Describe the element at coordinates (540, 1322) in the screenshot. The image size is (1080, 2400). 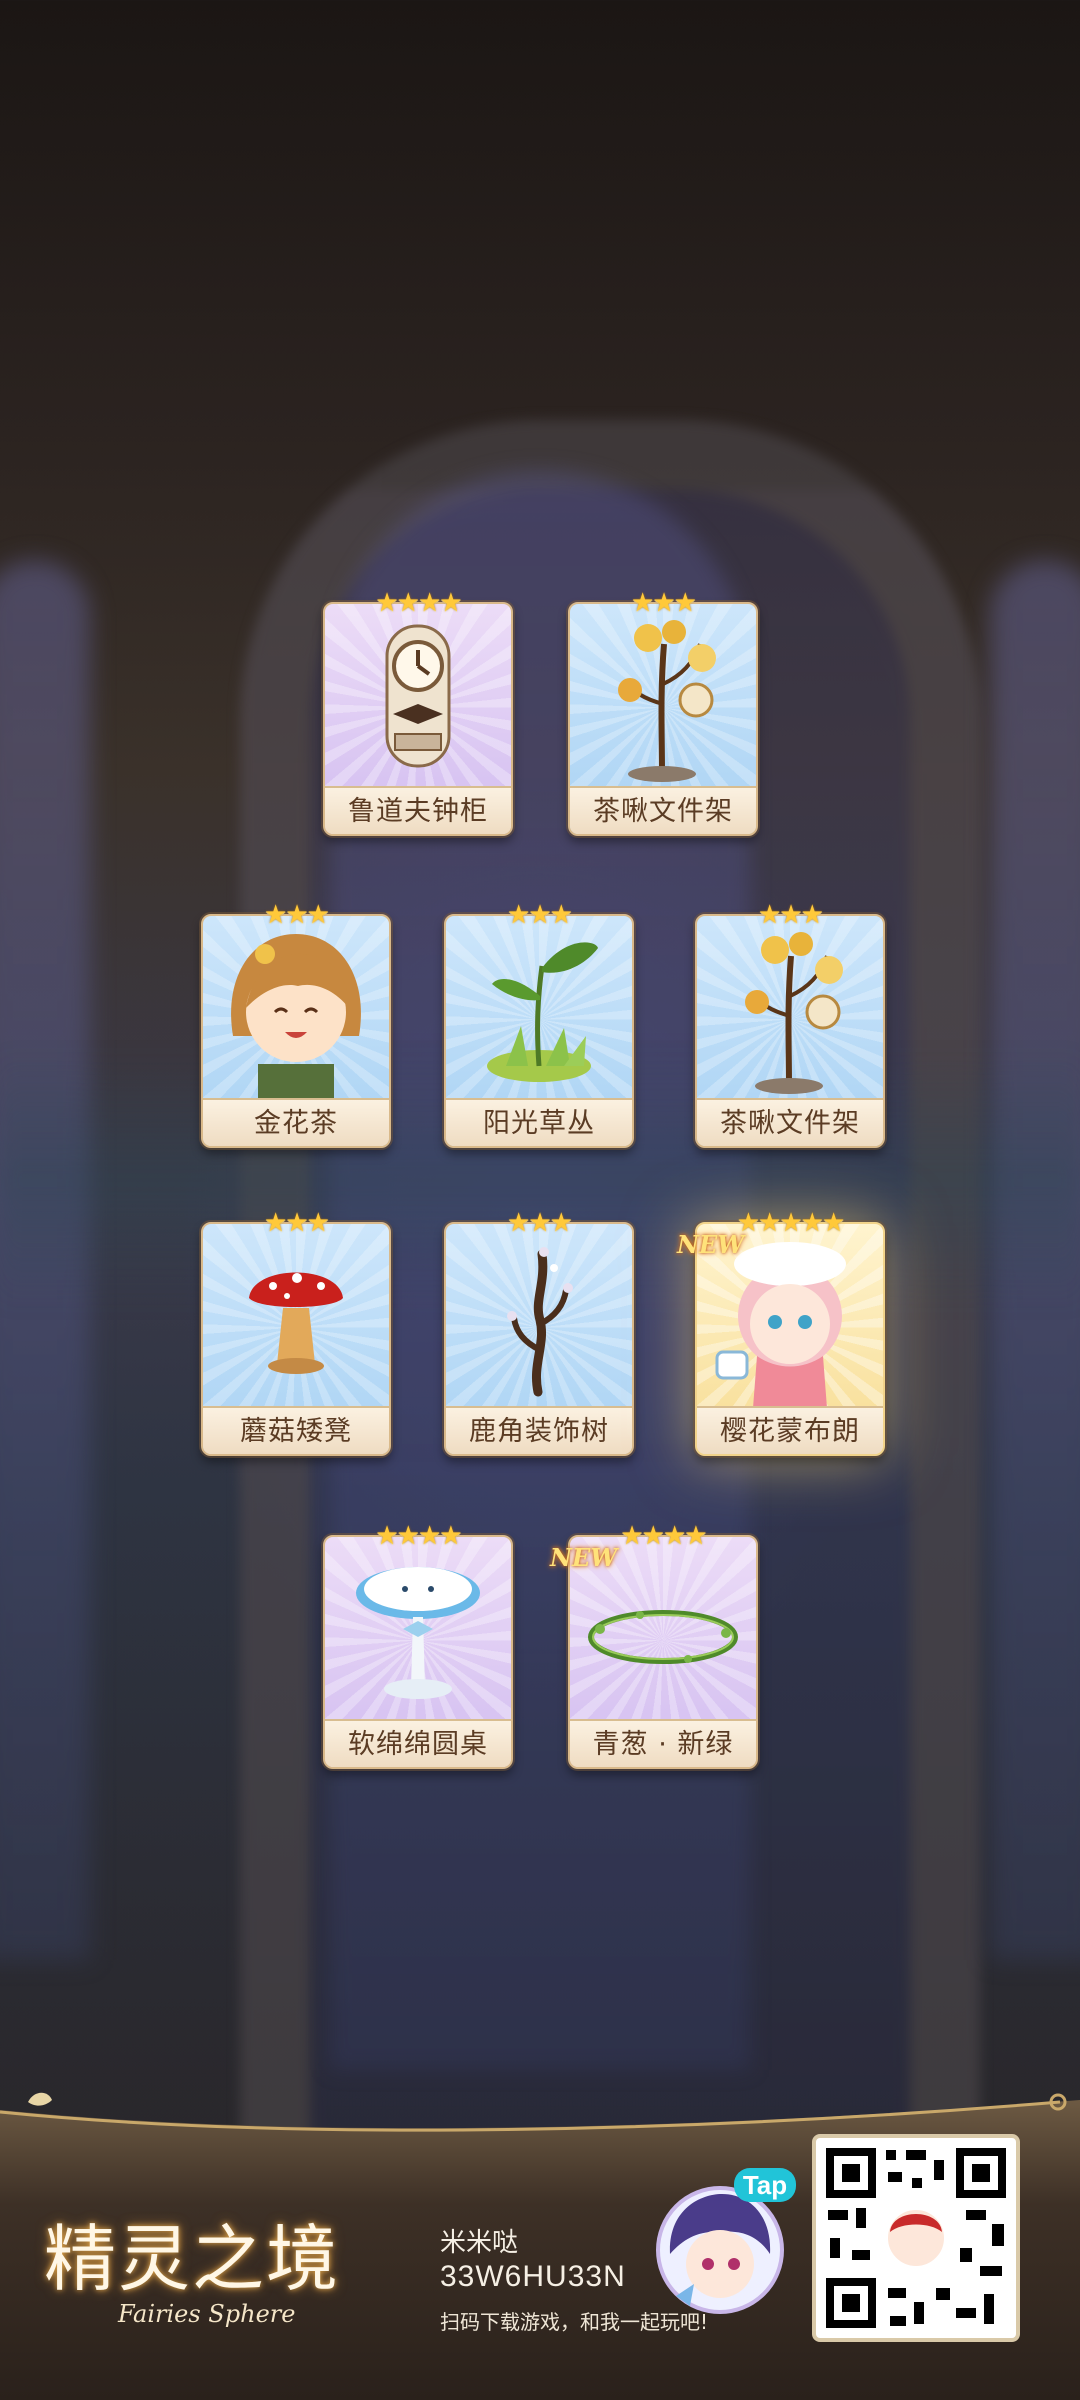
I see `antler-tree-art` at that location.